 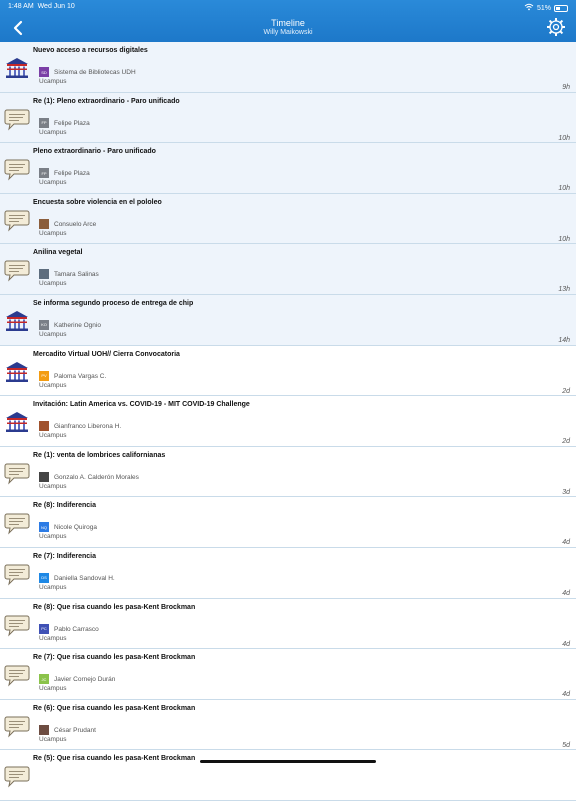 What do you see at coordinates (58, 253) in the screenshot?
I see `item-title: Anilina vegetal` at bounding box center [58, 253].